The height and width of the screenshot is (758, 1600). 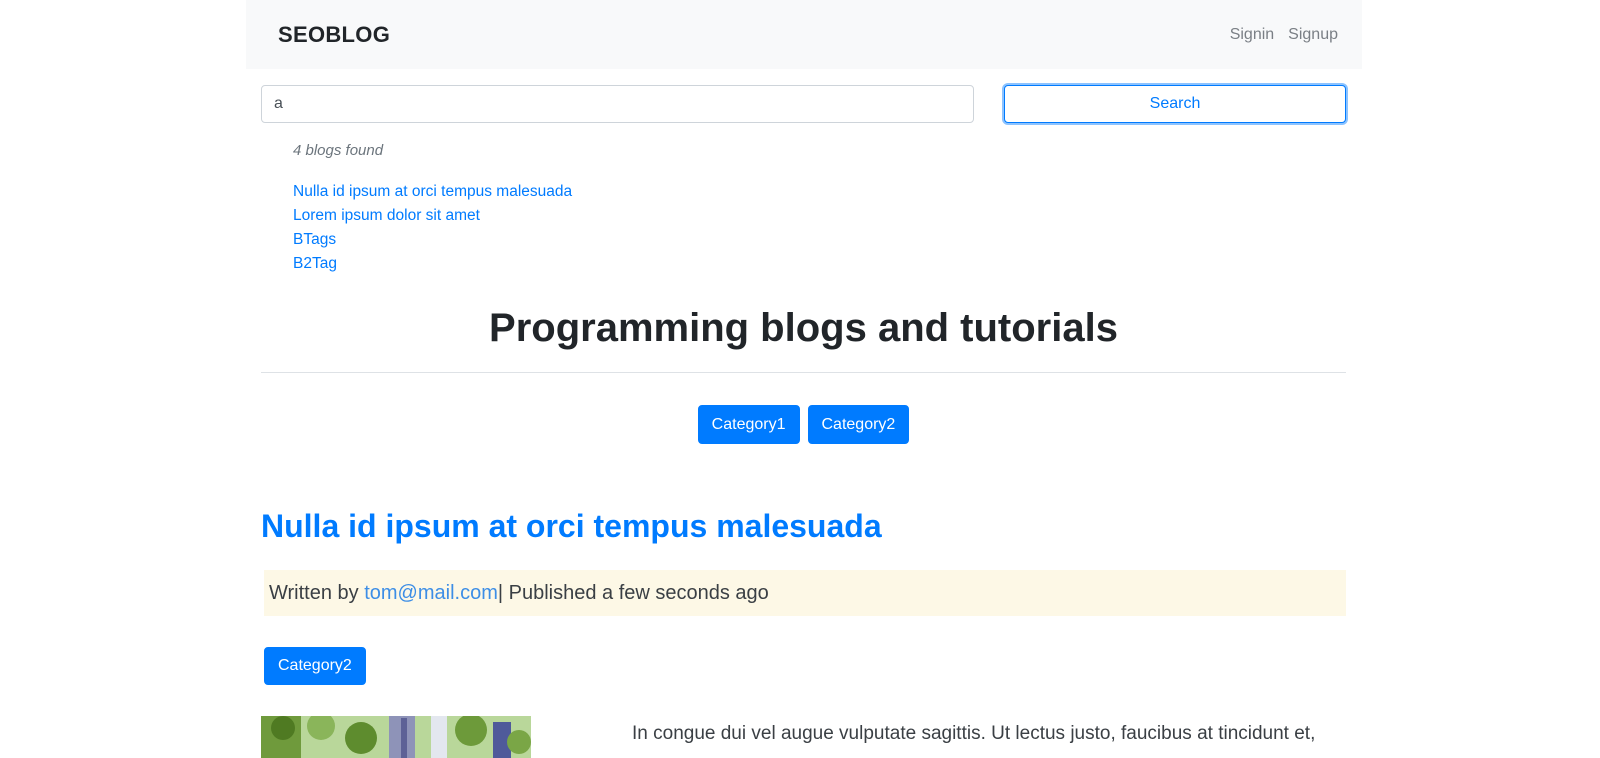 I want to click on thumbnail-image, so click(x=396, y=737).